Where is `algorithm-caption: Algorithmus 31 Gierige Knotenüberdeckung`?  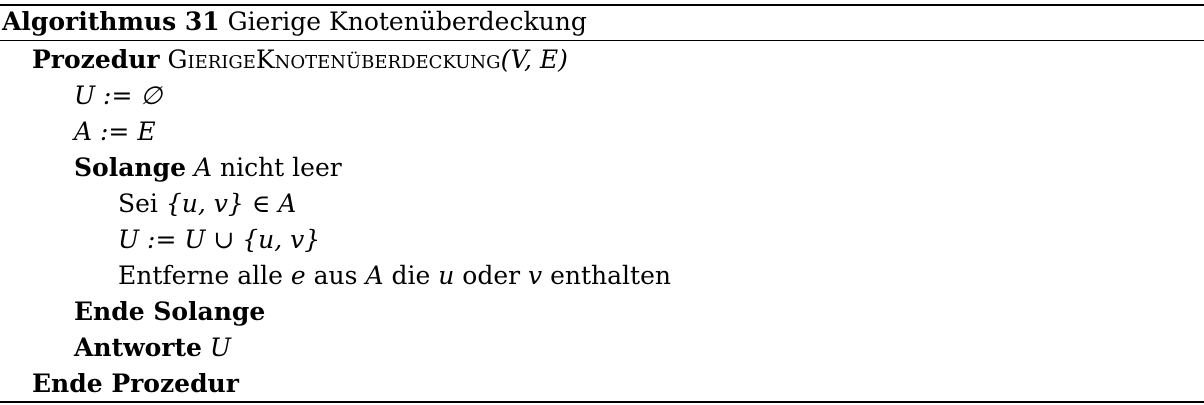
algorithm-caption: Algorithmus 31 Gierige Knotenüberdeckung is located at coordinates (294, 22).